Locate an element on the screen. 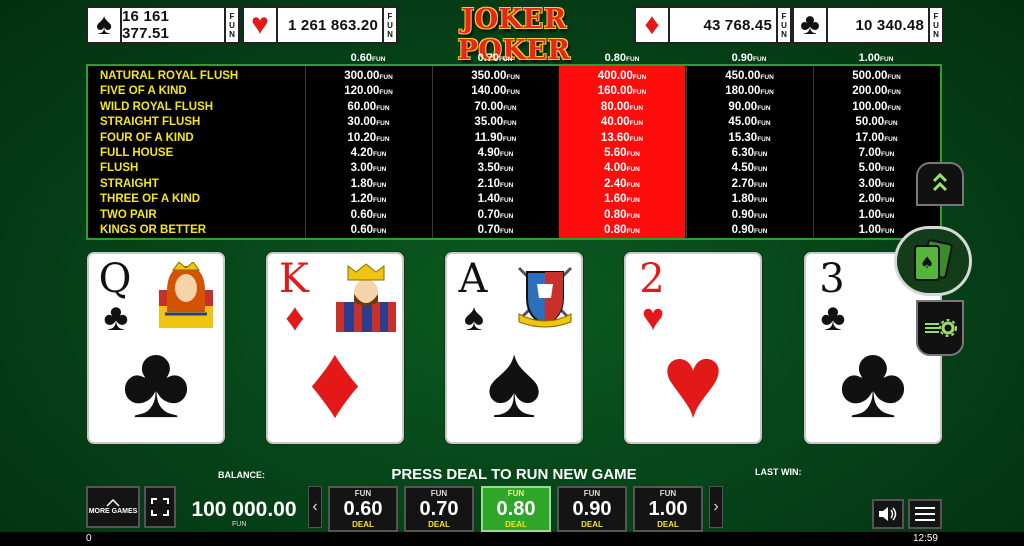  bet-value: 1.00 is located at coordinates (668, 509).